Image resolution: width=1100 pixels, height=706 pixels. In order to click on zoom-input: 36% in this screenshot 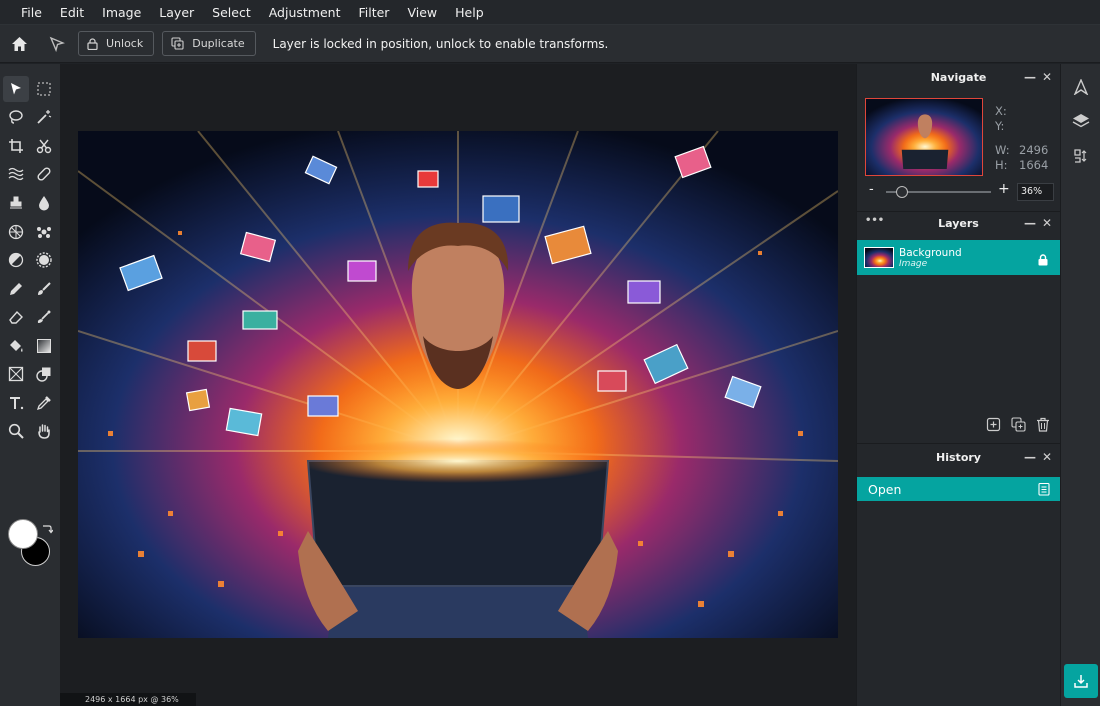, I will do `click(1035, 192)`.